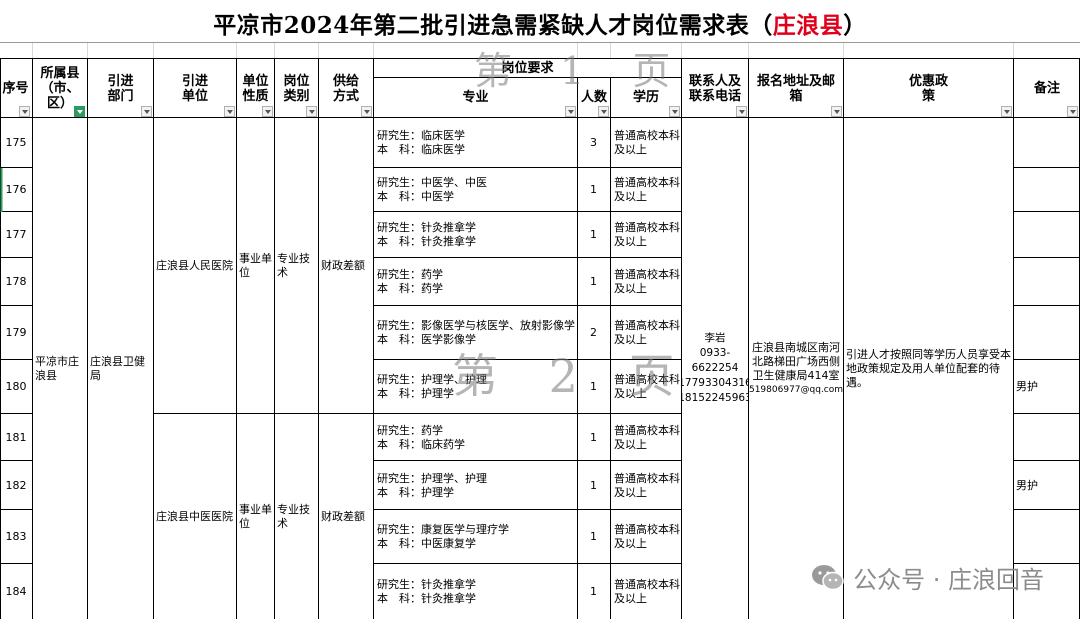 This screenshot has height=619, width=1080. I want to click on page-title: 平凉市2024年第二批引进急需紧缺人才岗位需求表（庄浪县）, so click(540, 23).